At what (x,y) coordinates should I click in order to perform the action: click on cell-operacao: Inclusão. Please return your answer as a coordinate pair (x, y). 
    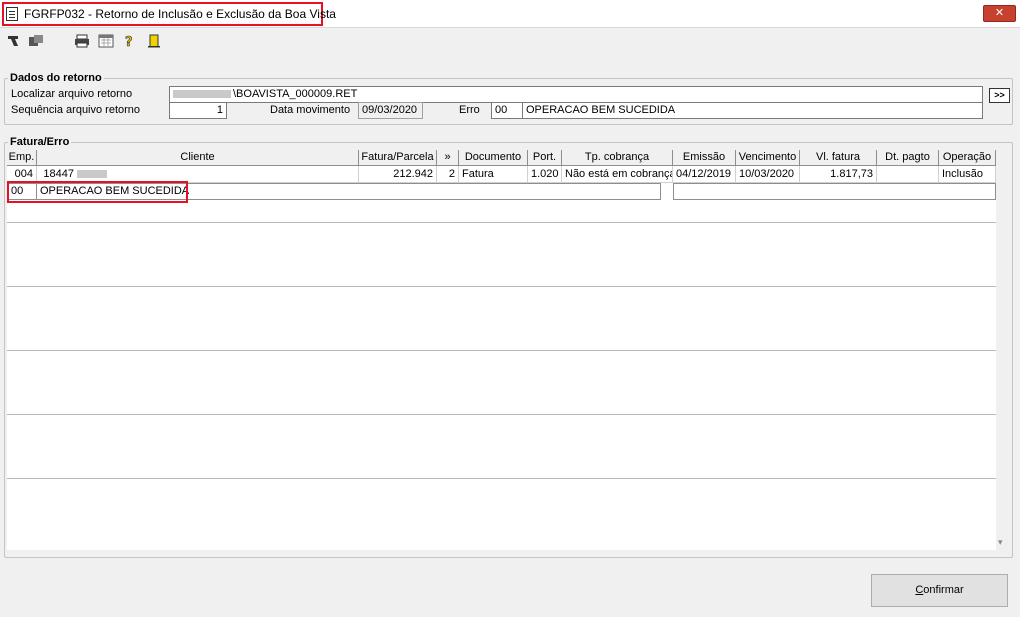
    Looking at the image, I should click on (967, 174).